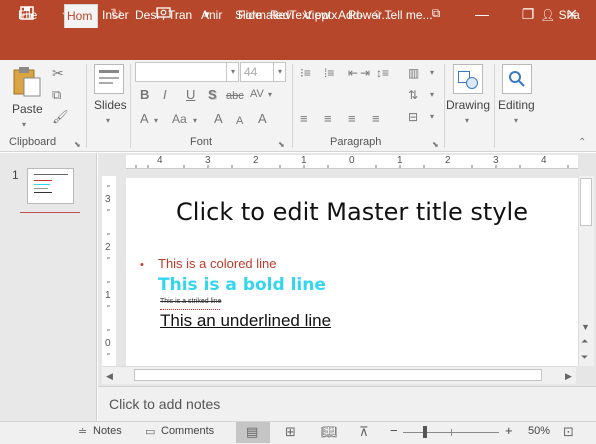 This screenshot has height=444, width=596. What do you see at coordinates (217, 263) in the screenshot?
I see `colored-line-text: This is a colored line` at bounding box center [217, 263].